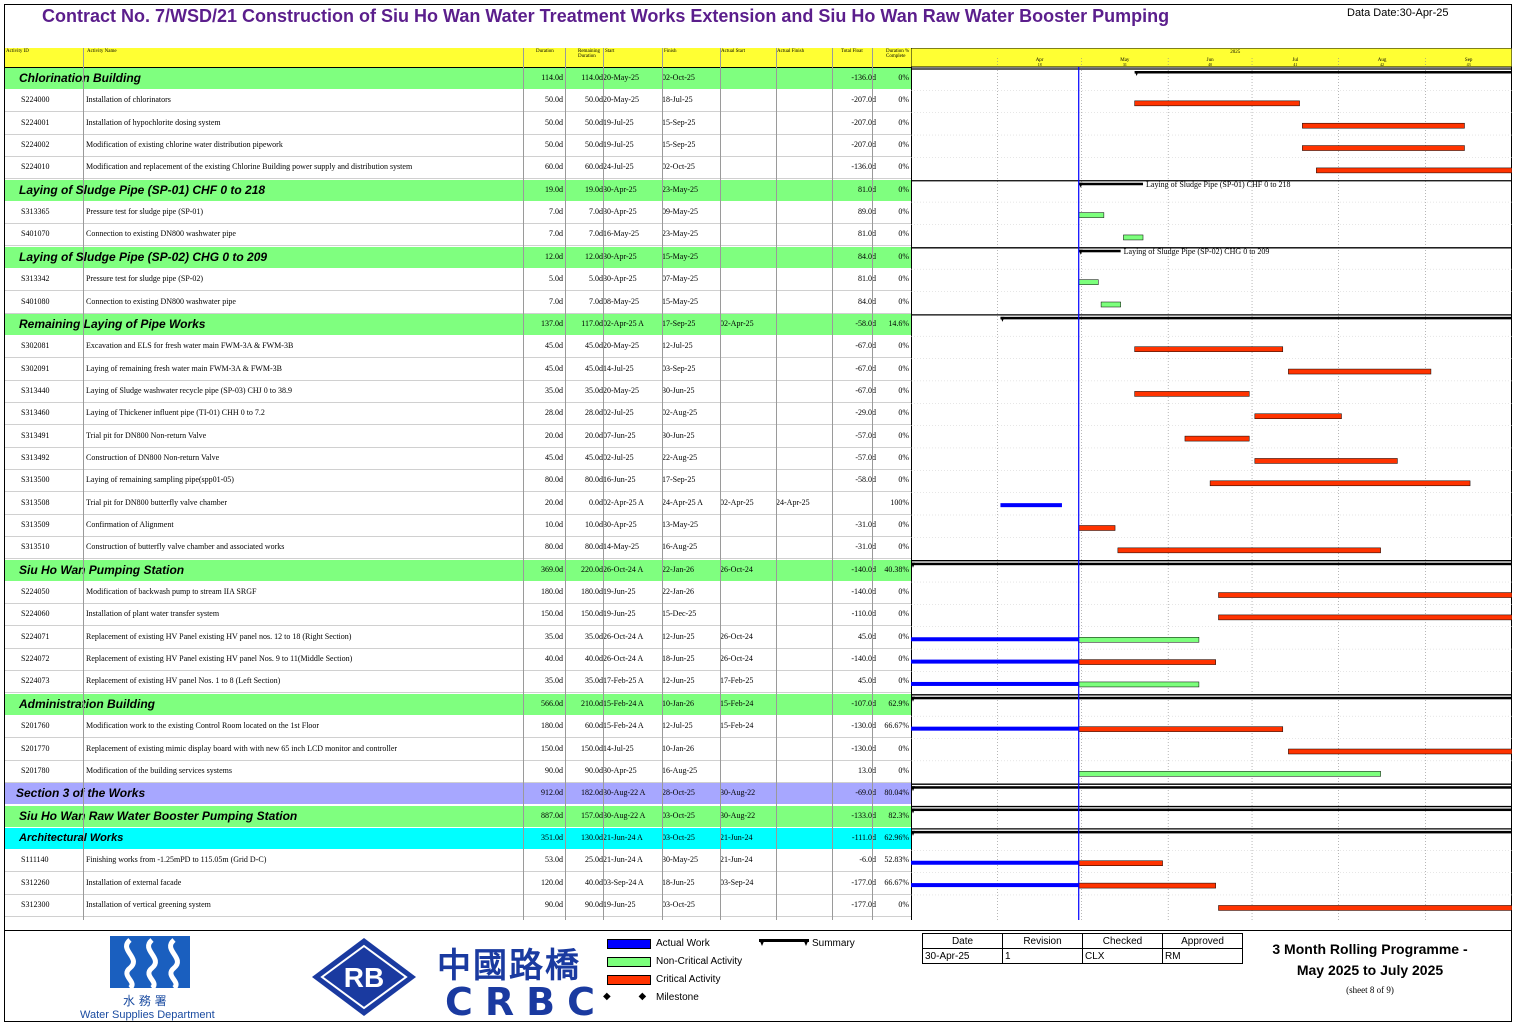 The width and height of the screenshot is (1516, 1026). What do you see at coordinates (678, 793) in the screenshot?
I see `cell-finish: 28-Oct-25` at bounding box center [678, 793].